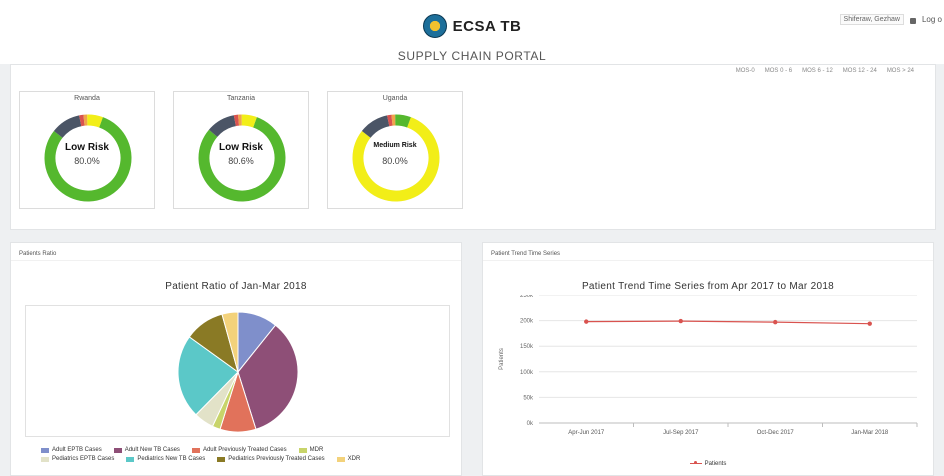  I want to click on legend-label: Patients, so click(715, 464).